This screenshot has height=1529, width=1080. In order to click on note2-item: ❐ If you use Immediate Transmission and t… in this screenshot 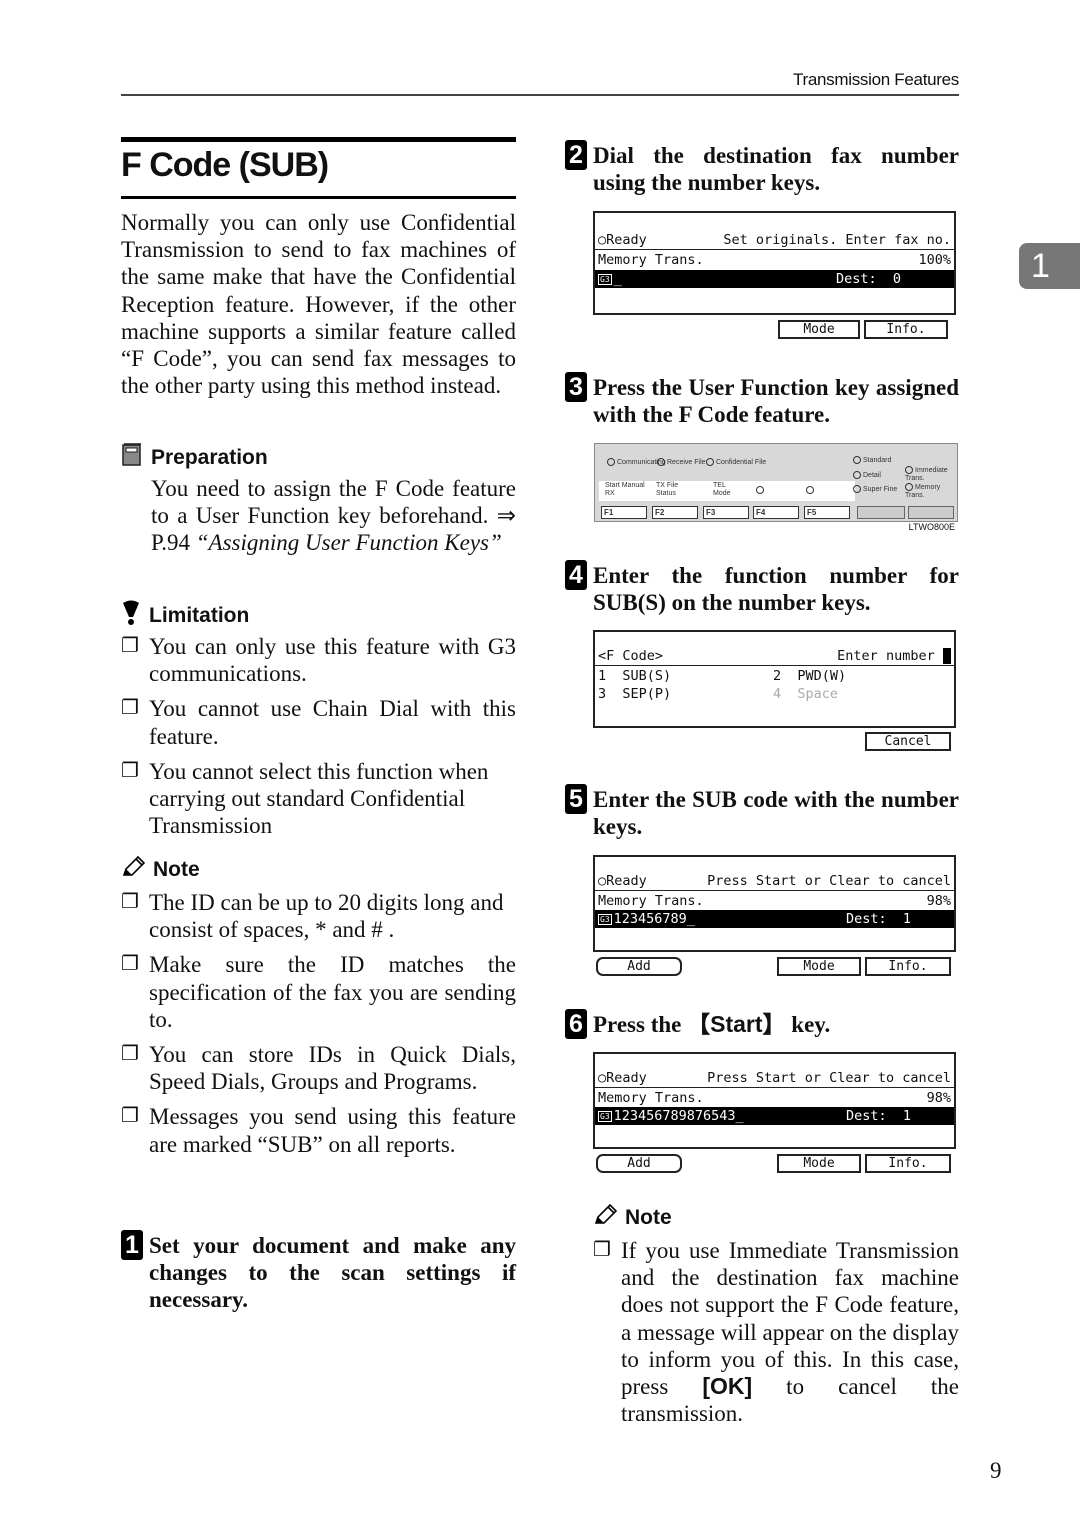, I will do `click(776, 1332)`.